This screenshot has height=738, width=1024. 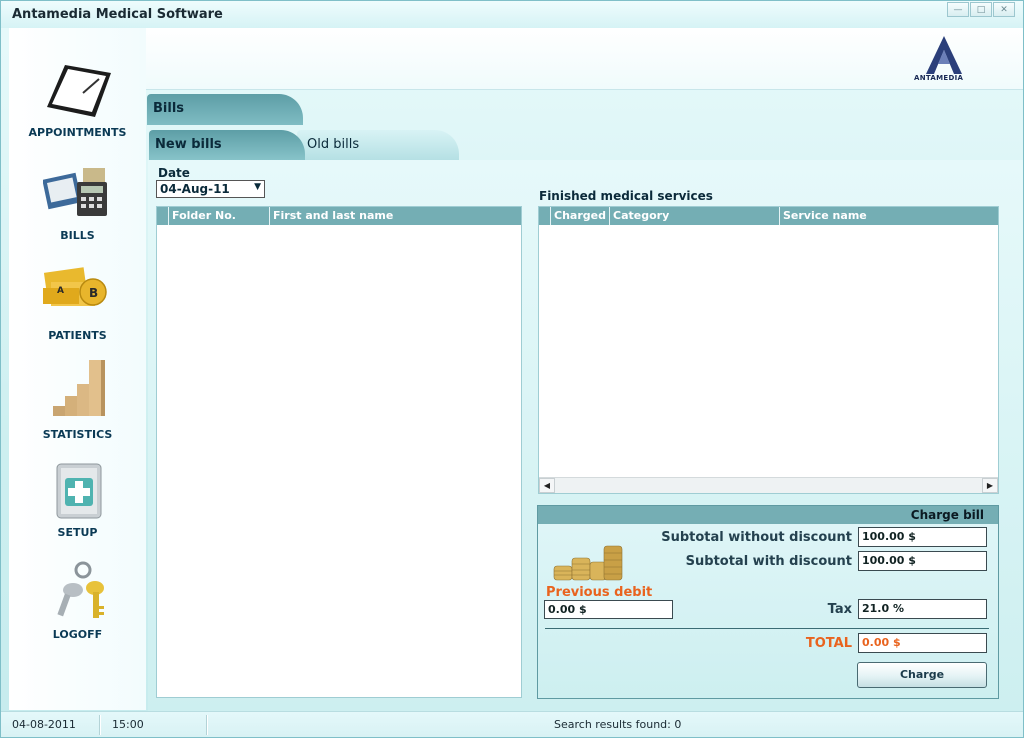 I want to click on previous-debit-label: Previous debit, so click(x=599, y=592).